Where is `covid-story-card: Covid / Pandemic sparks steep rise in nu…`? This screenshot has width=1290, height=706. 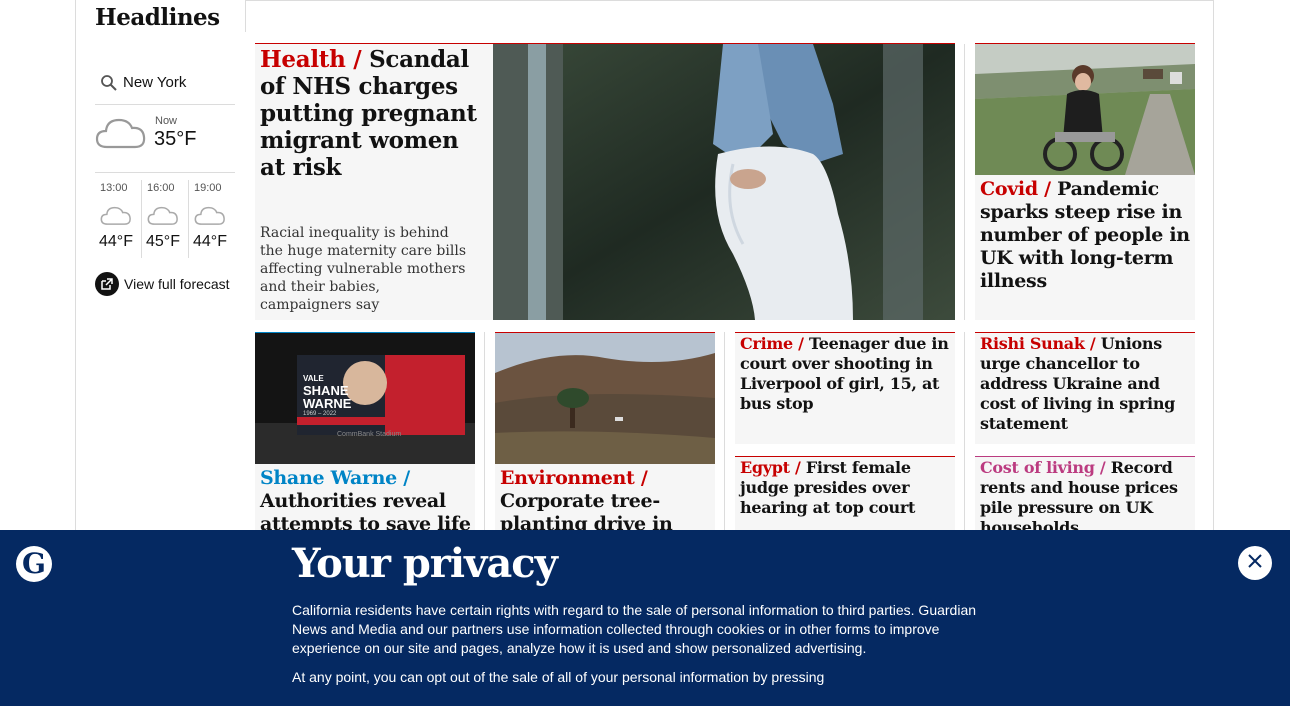
covid-story-card: Covid / Pandemic sparks steep rise in nu… is located at coordinates (1085, 181).